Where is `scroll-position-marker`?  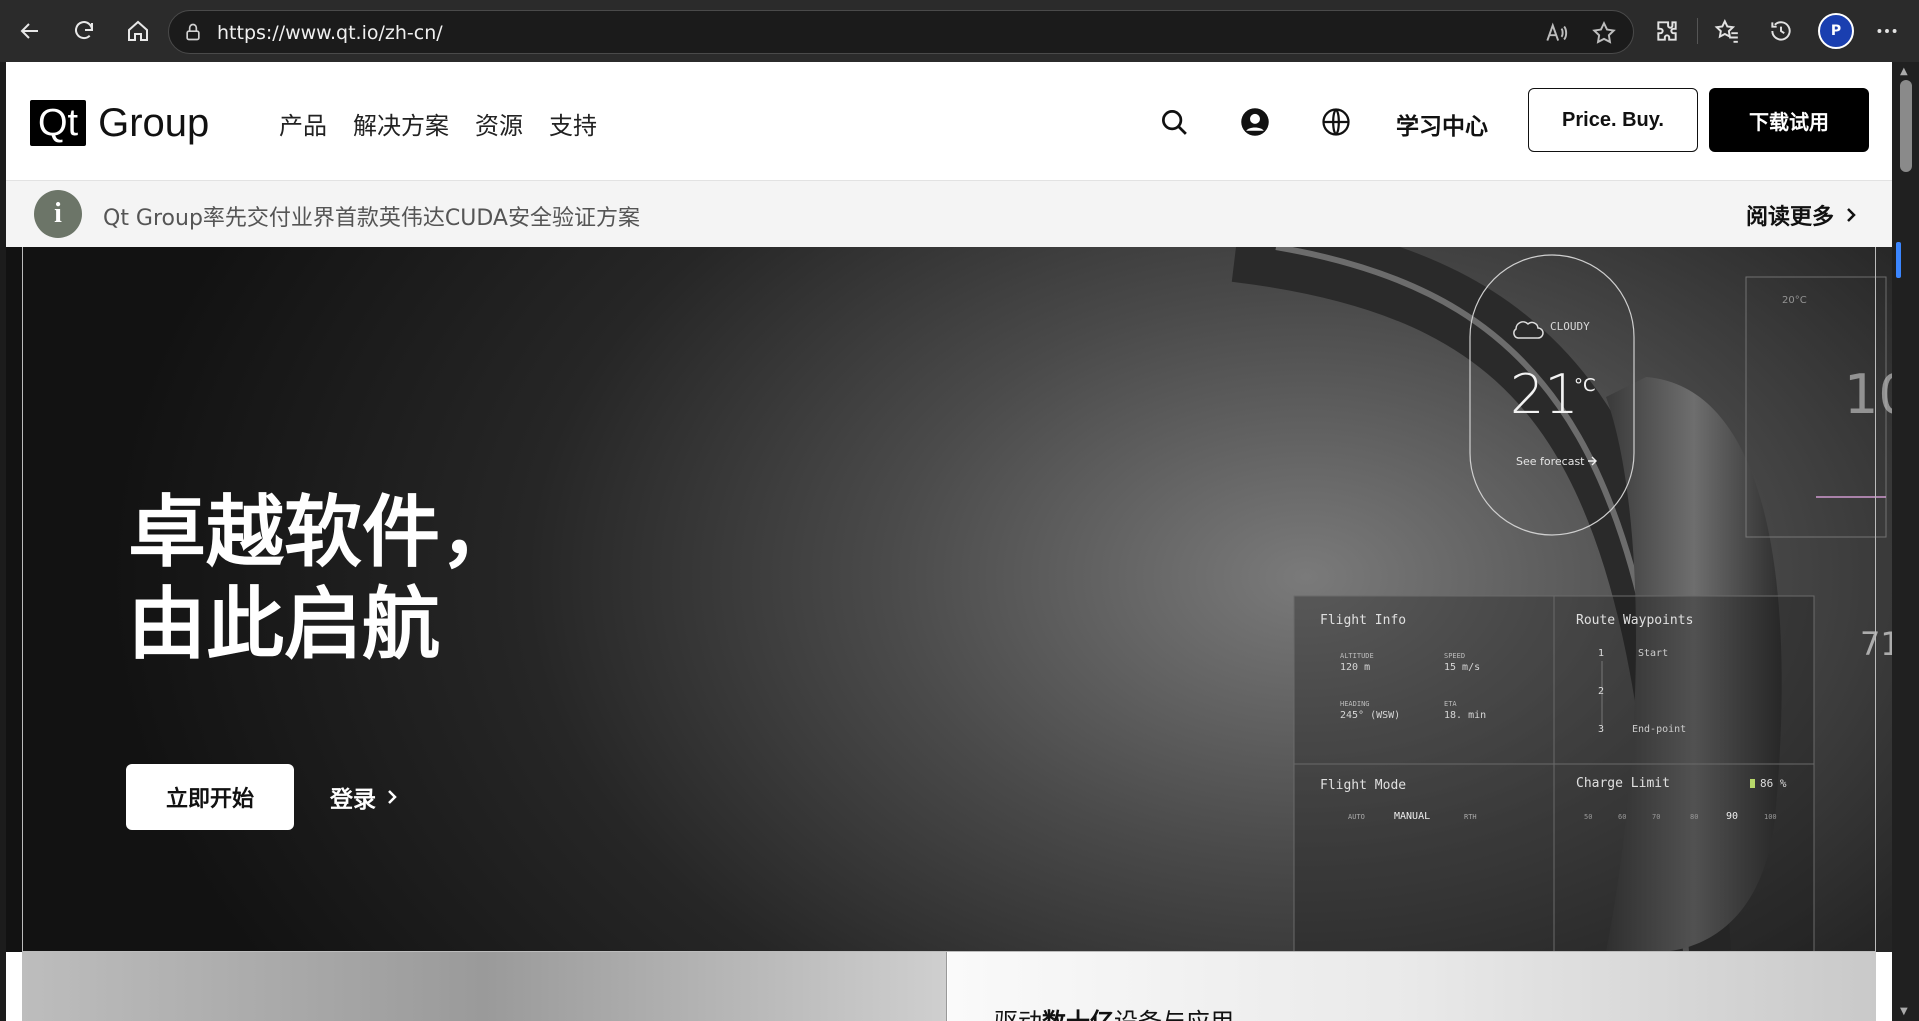
scroll-position-marker is located at coordinates (1898, 260).